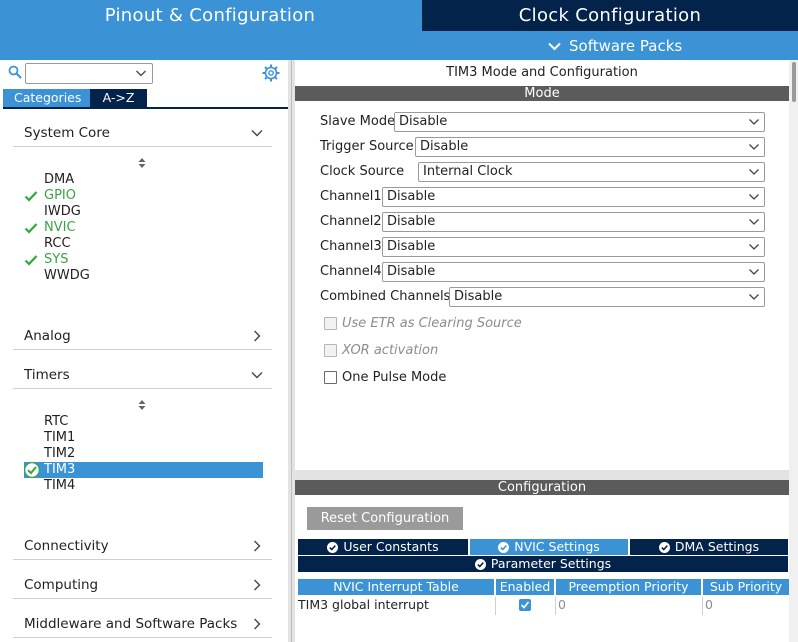  Describe the element at coordinates (47, 336) in the screenshot. I see `section-label: Analog` at that location.